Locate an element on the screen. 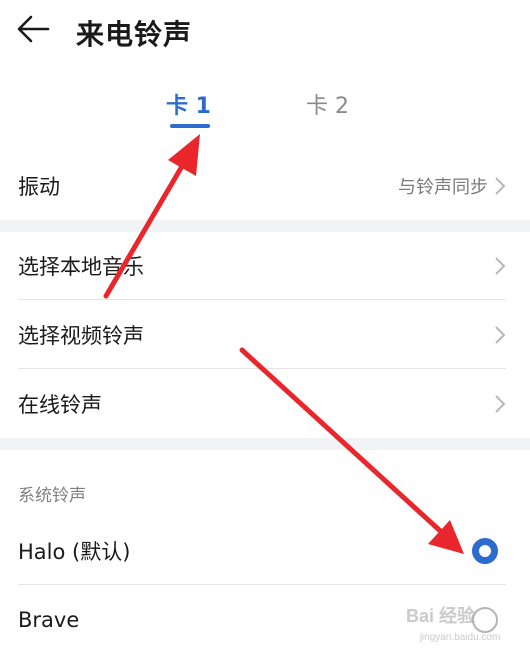 The width and height of the screenshot is (530, 654). header: 来电铃声 is located at coordinates (265, 29).